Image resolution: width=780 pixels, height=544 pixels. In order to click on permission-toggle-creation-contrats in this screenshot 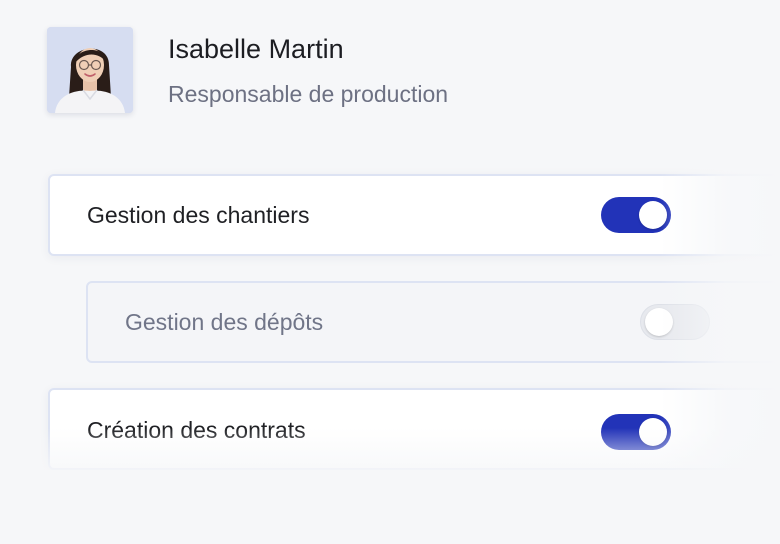, I will do `click(636, 432)`.